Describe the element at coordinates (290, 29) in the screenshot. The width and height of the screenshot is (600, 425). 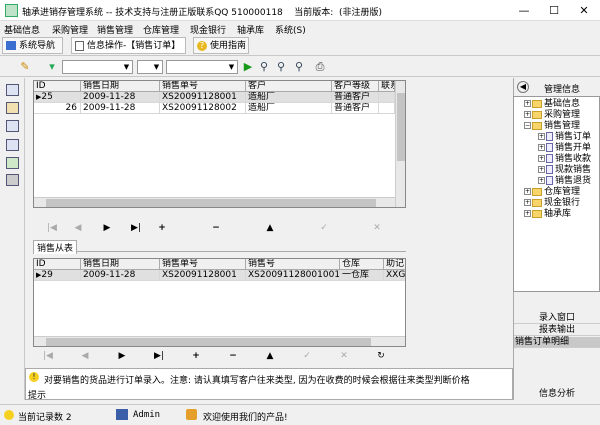
I see `menu-system: 系统(S)` at that location.